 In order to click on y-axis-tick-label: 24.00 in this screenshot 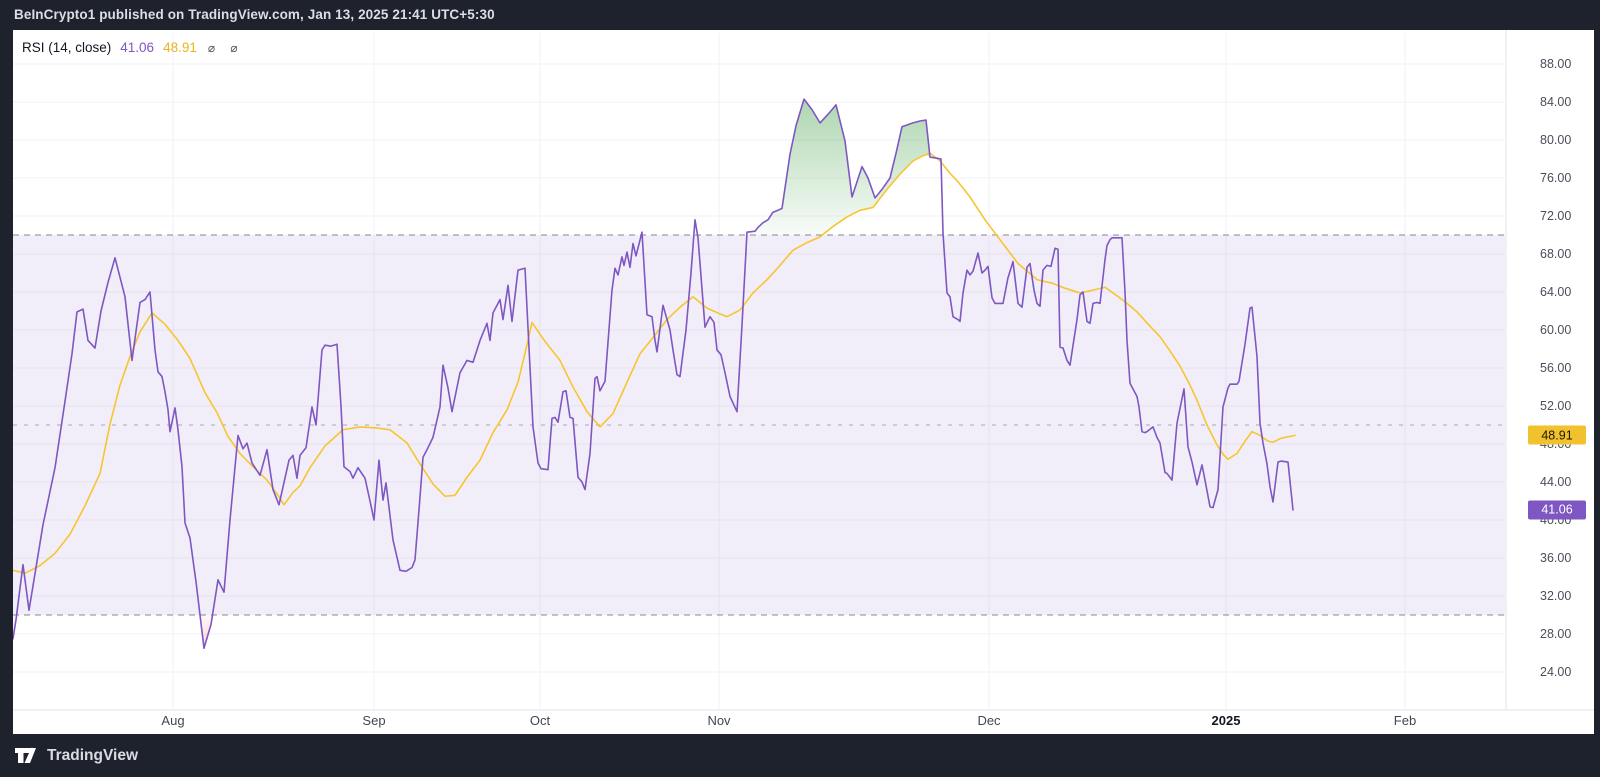, I will do `click(1556, 672)`.